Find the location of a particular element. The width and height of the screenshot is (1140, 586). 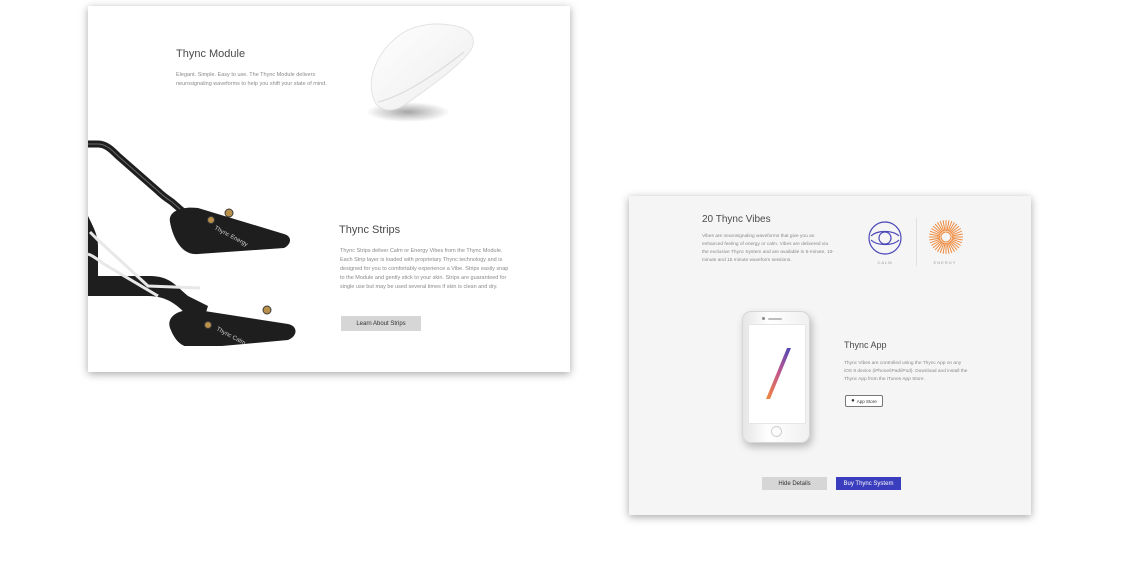

phone-screen is located at coordinates (777, 374).